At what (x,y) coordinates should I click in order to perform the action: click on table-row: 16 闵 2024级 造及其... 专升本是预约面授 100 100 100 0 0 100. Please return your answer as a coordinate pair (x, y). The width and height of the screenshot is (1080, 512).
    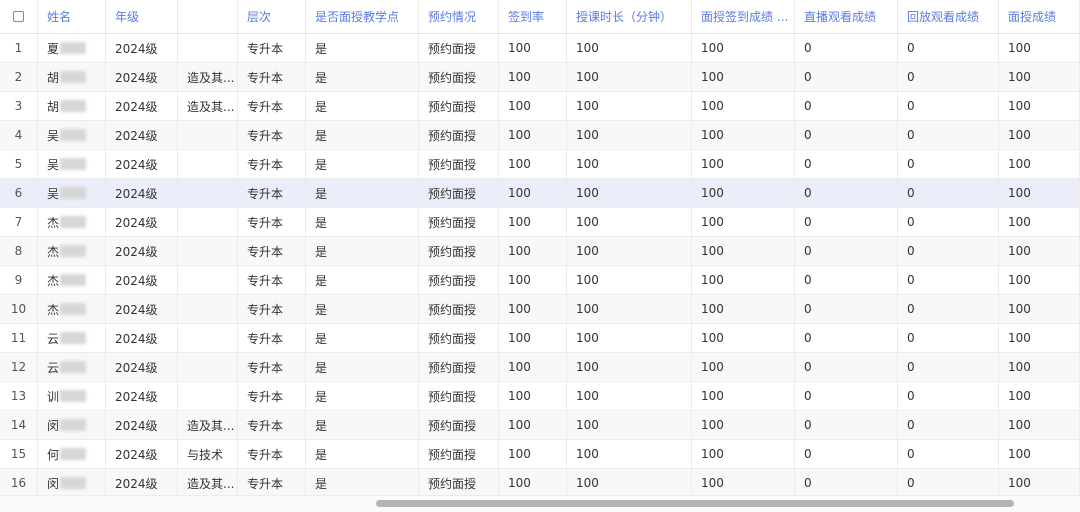
    Looking at the image, I should click on (540, 483).